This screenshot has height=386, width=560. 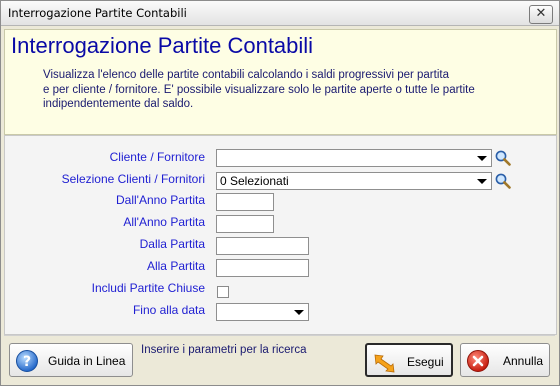 I want to click on execute-button: Esegui, so click(x=409, y=360).